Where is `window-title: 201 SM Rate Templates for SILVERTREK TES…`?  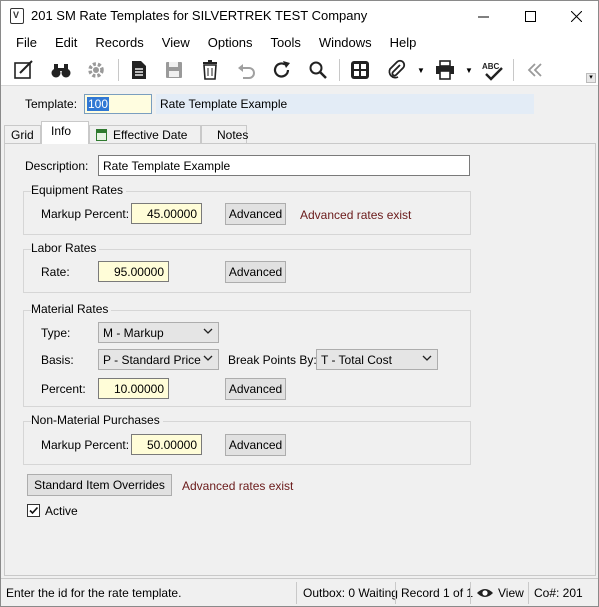
window-title: 201 SM Rate Templates for SILVERTREK TES… is located at coordinates (199, 15).